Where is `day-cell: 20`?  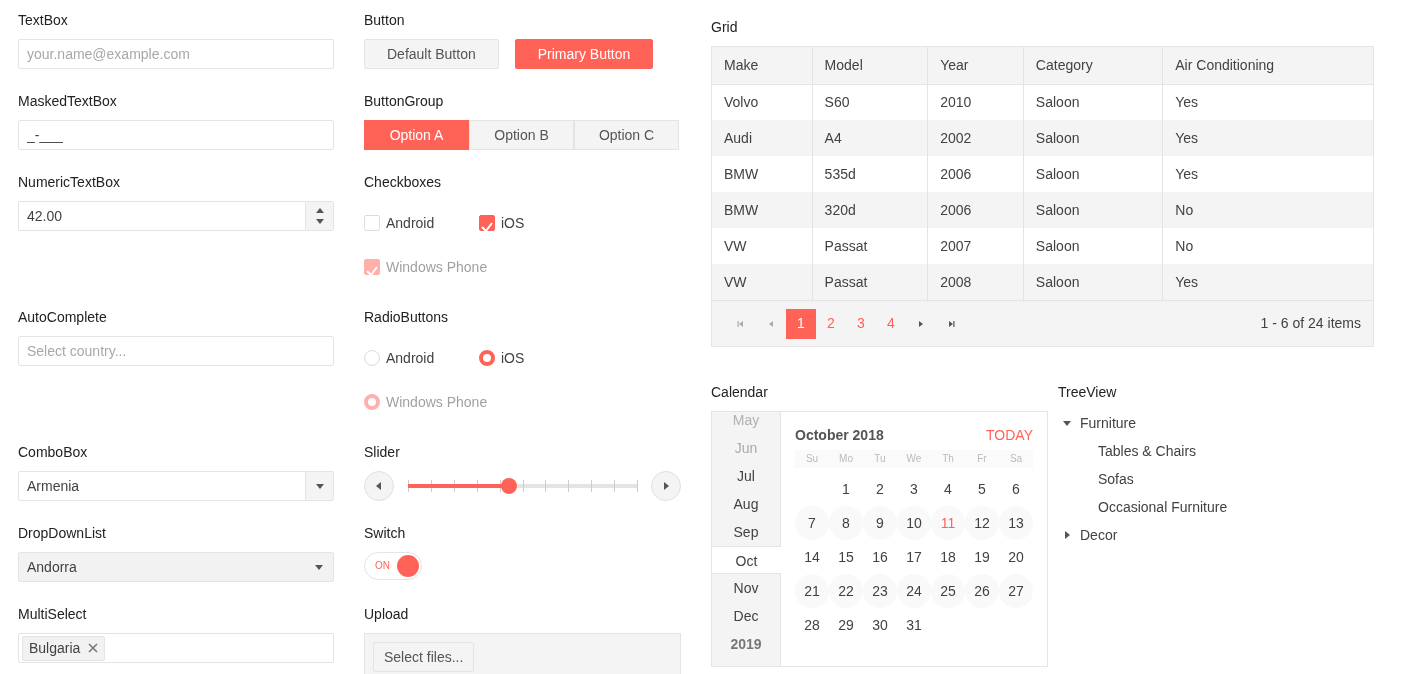 day-cell: 20 is located at coordinates (1016, 557).